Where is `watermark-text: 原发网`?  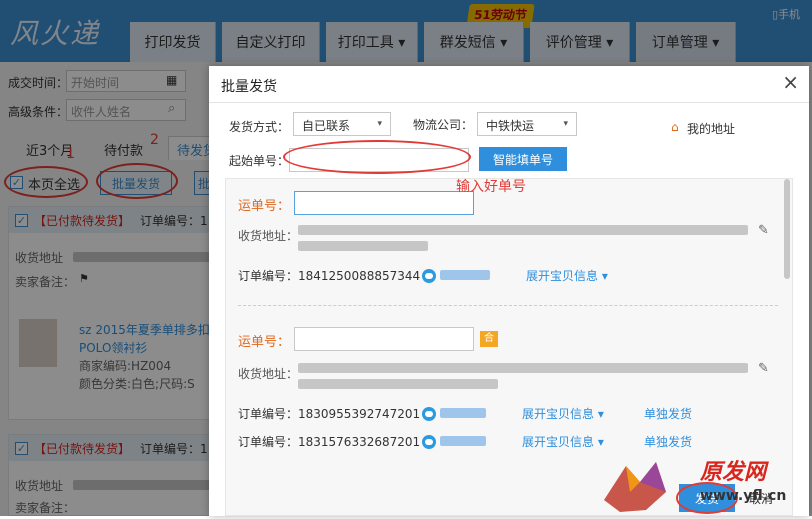
watermark-text: 原发网 is located at coordinates (733, 472).